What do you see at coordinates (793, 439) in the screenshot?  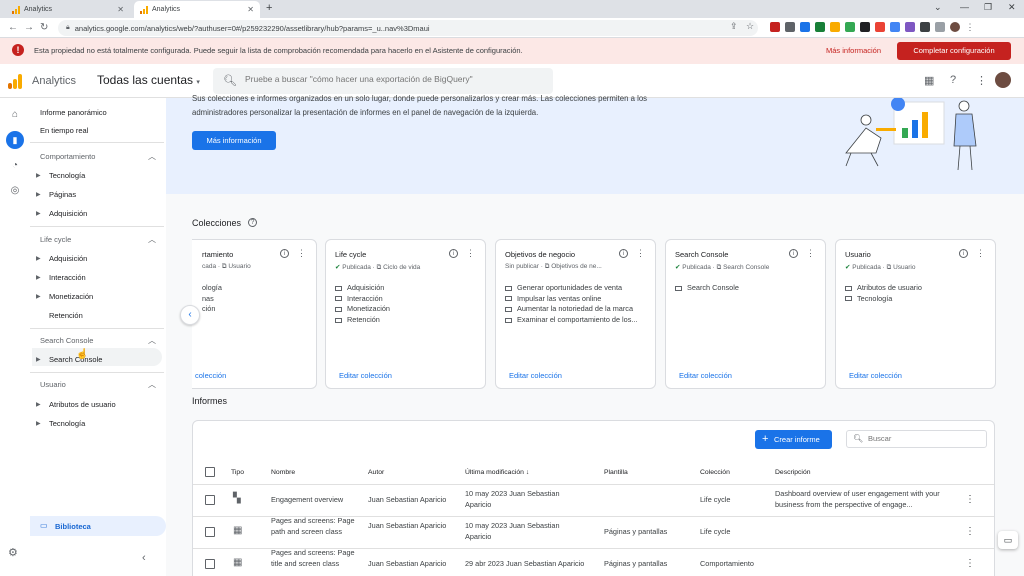 I see `create-report-button: + Crear informe` at bounding box center [793, 439].